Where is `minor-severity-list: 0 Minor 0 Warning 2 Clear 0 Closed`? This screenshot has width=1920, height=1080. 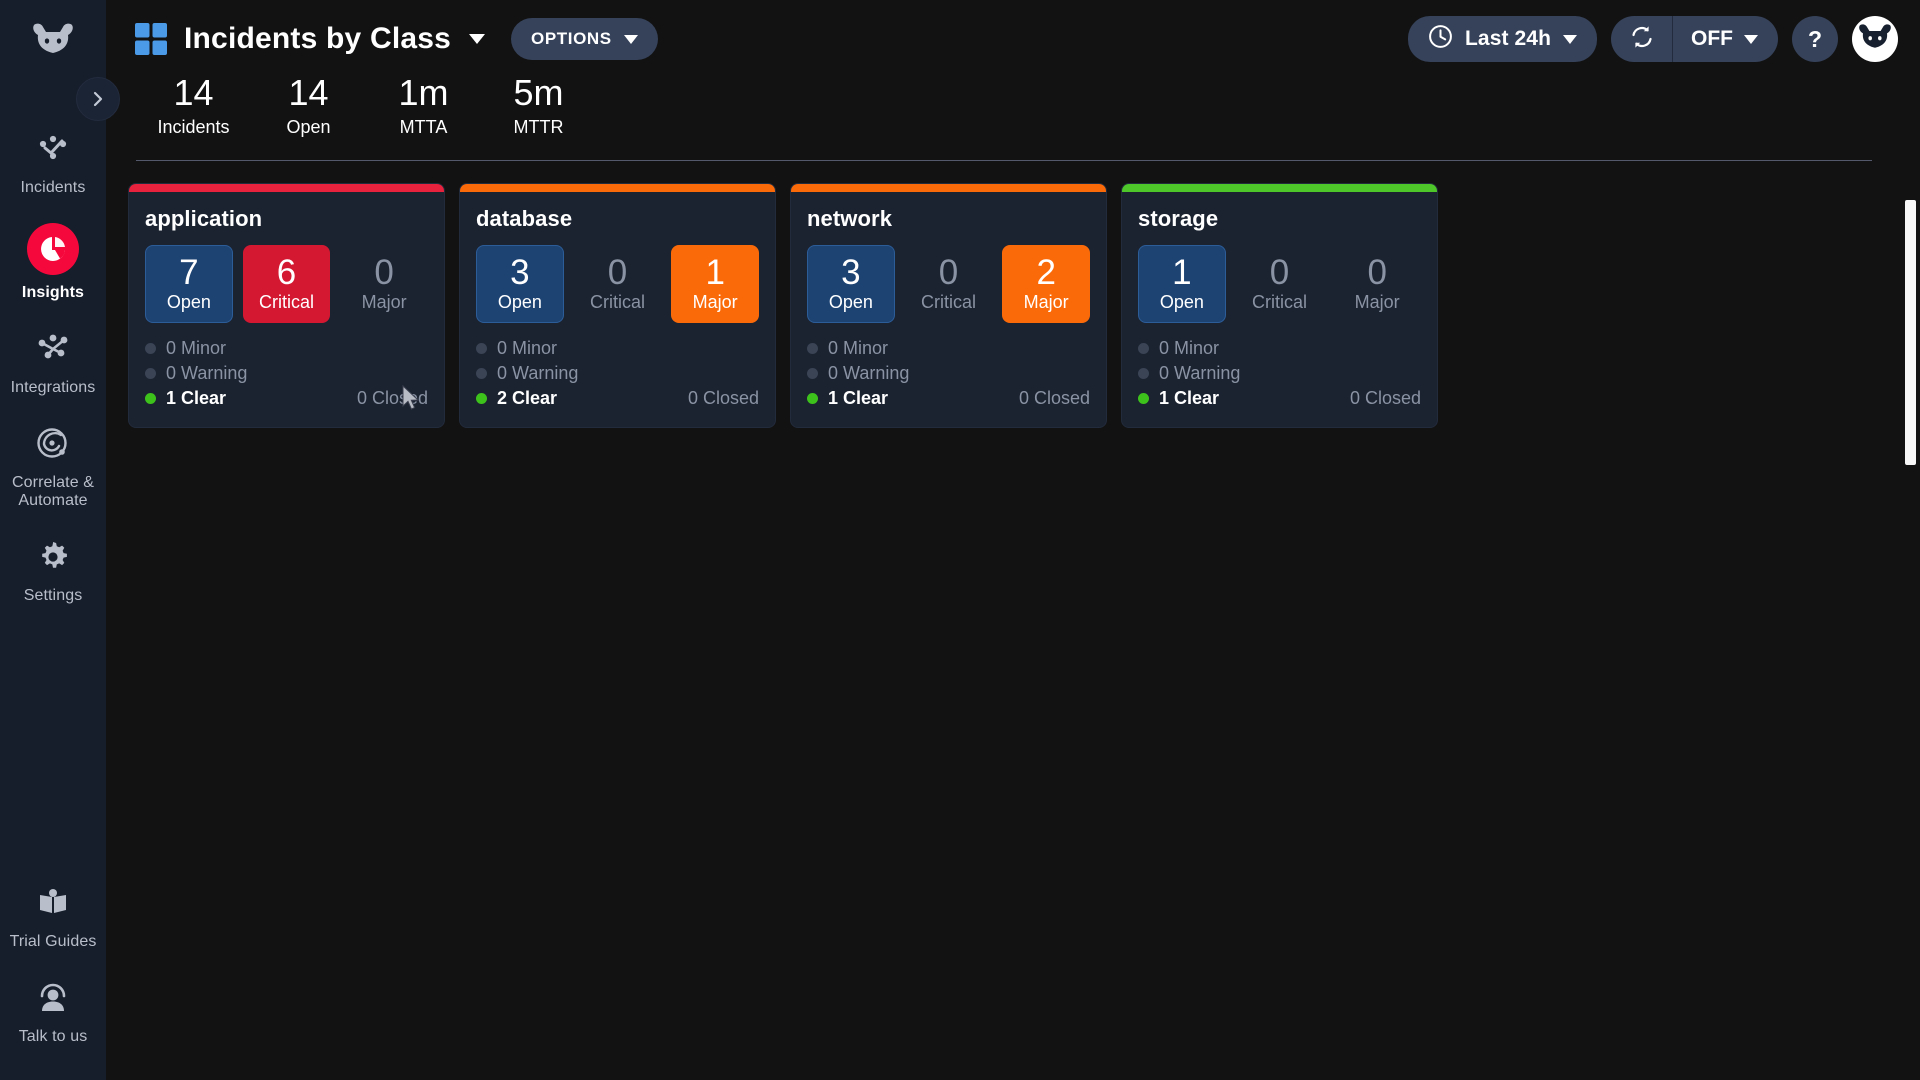 minor-severity-list: 0 Minor 0 Warning 2 Clear 0 Closed is located at coordinates (617, 373).